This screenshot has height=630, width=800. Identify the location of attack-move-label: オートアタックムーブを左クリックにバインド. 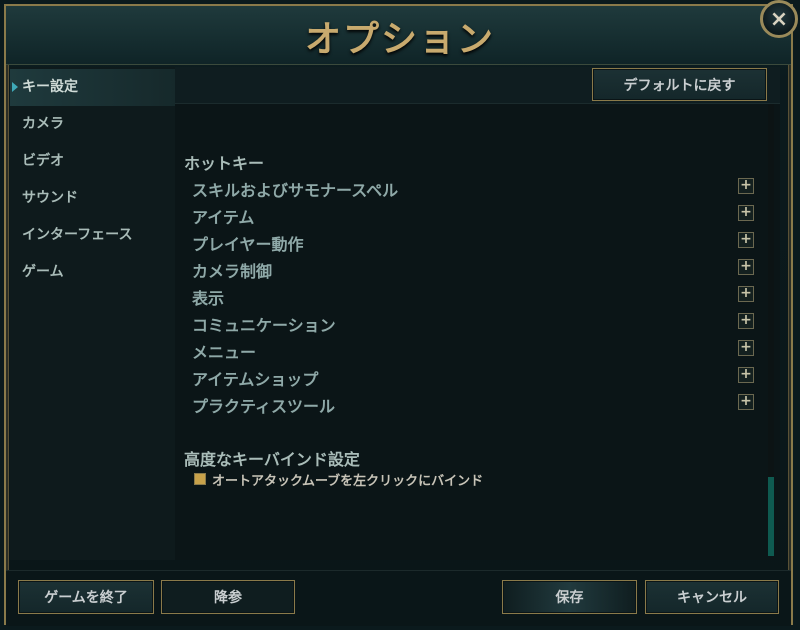
(348, 481).